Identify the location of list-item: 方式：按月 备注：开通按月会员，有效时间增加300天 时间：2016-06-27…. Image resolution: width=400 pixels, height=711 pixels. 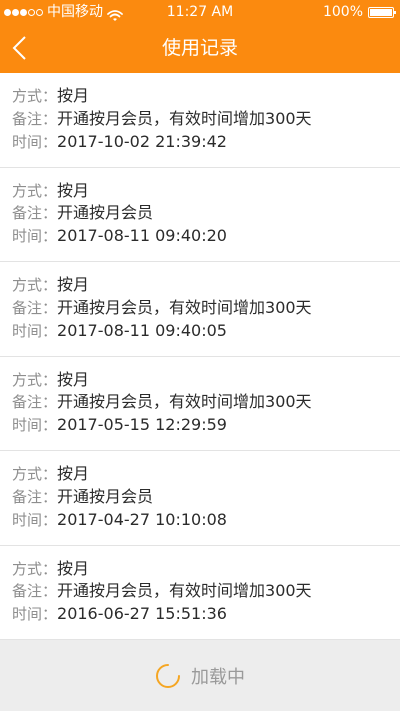
(200, 592).